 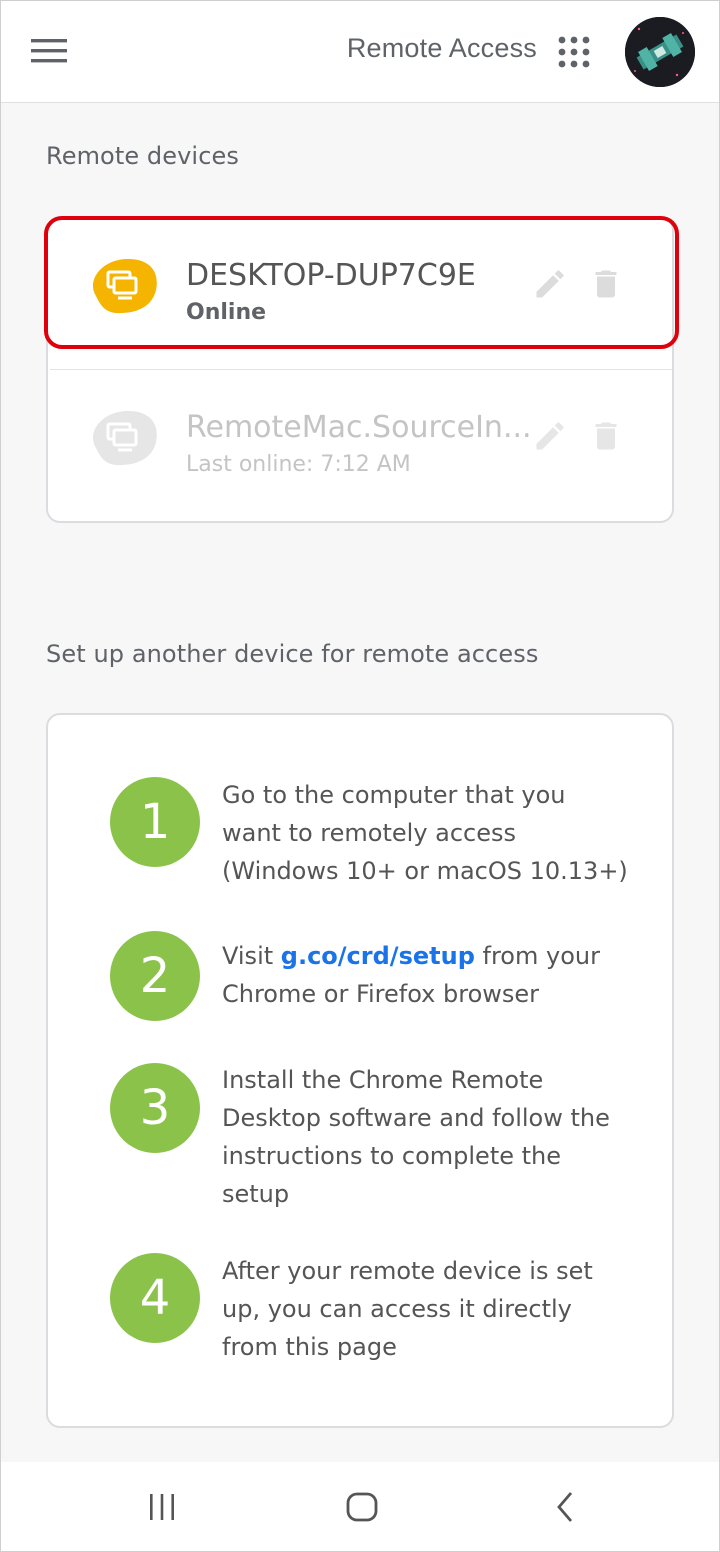 I want to click on setup-link: g.co/crd/setup, so click(x=378, y=956).